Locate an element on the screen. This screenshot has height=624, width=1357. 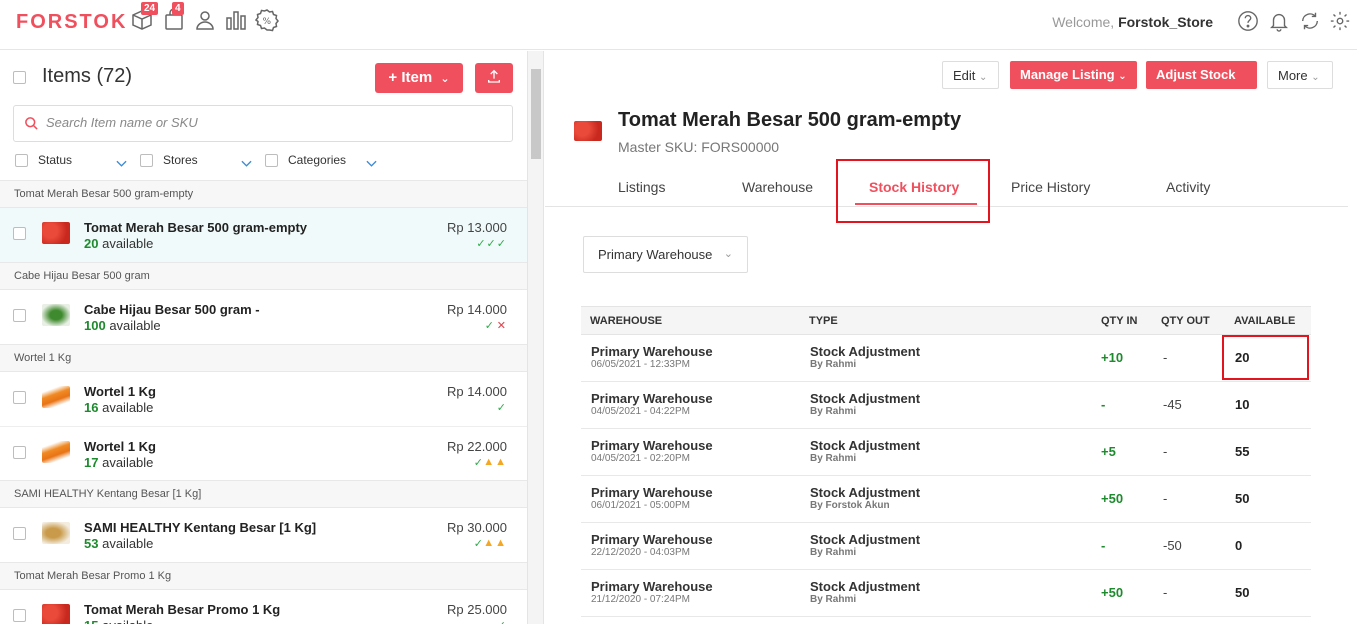
row-date: 04/05/2021 - 02:20PM is located at coordinates (640, 458).